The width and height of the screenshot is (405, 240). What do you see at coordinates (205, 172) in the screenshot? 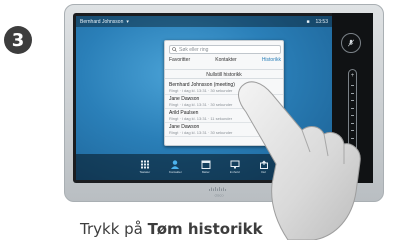
I see `meetings-label: Møter` at bounding box center [205, 172].